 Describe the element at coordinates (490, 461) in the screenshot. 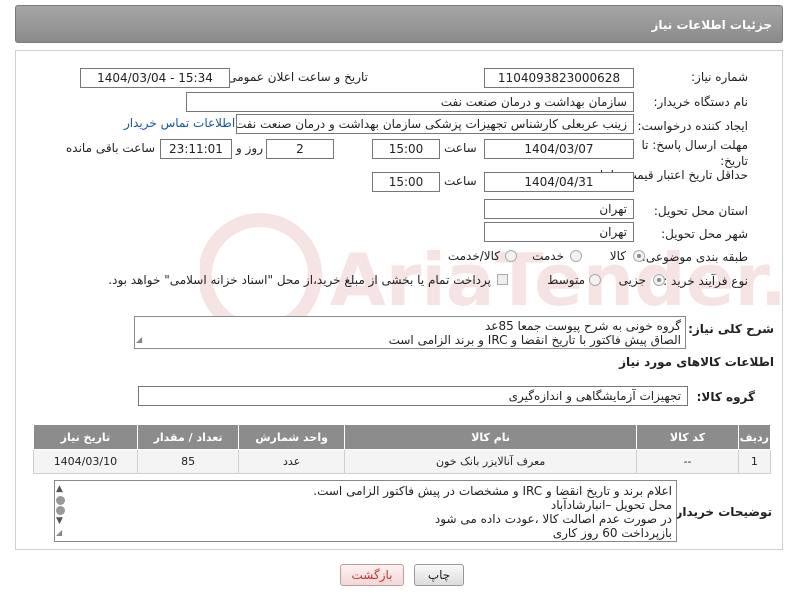

I see `item-name: معرف آنالایزر بانک خون` at that location.